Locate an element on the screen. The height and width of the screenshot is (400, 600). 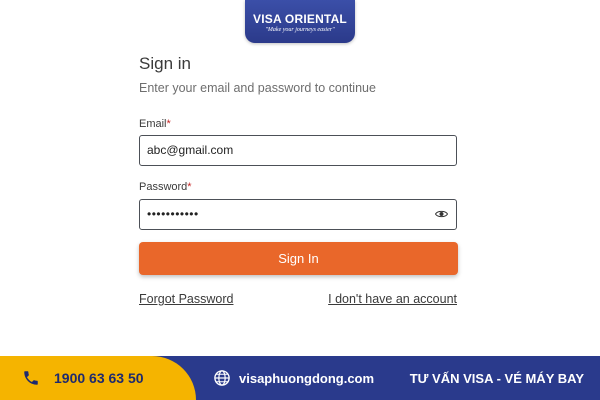
logo-tagline: "Make your journeys easier" is located at coordinates (300, 30).